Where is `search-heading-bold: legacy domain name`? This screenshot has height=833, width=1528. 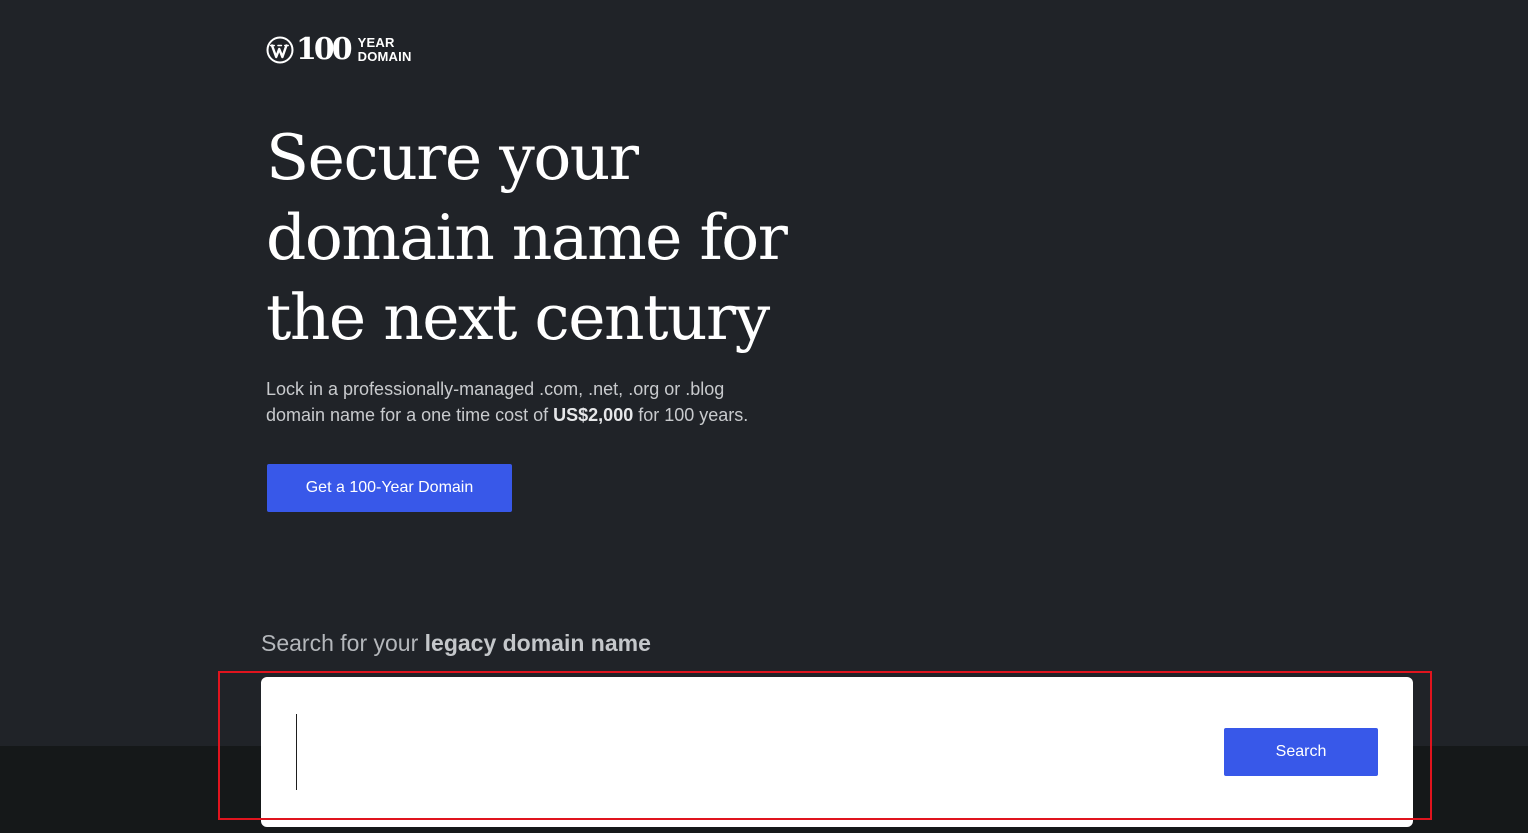
search-heading-bold: legacy domain name is located at coordinates (537, 643).